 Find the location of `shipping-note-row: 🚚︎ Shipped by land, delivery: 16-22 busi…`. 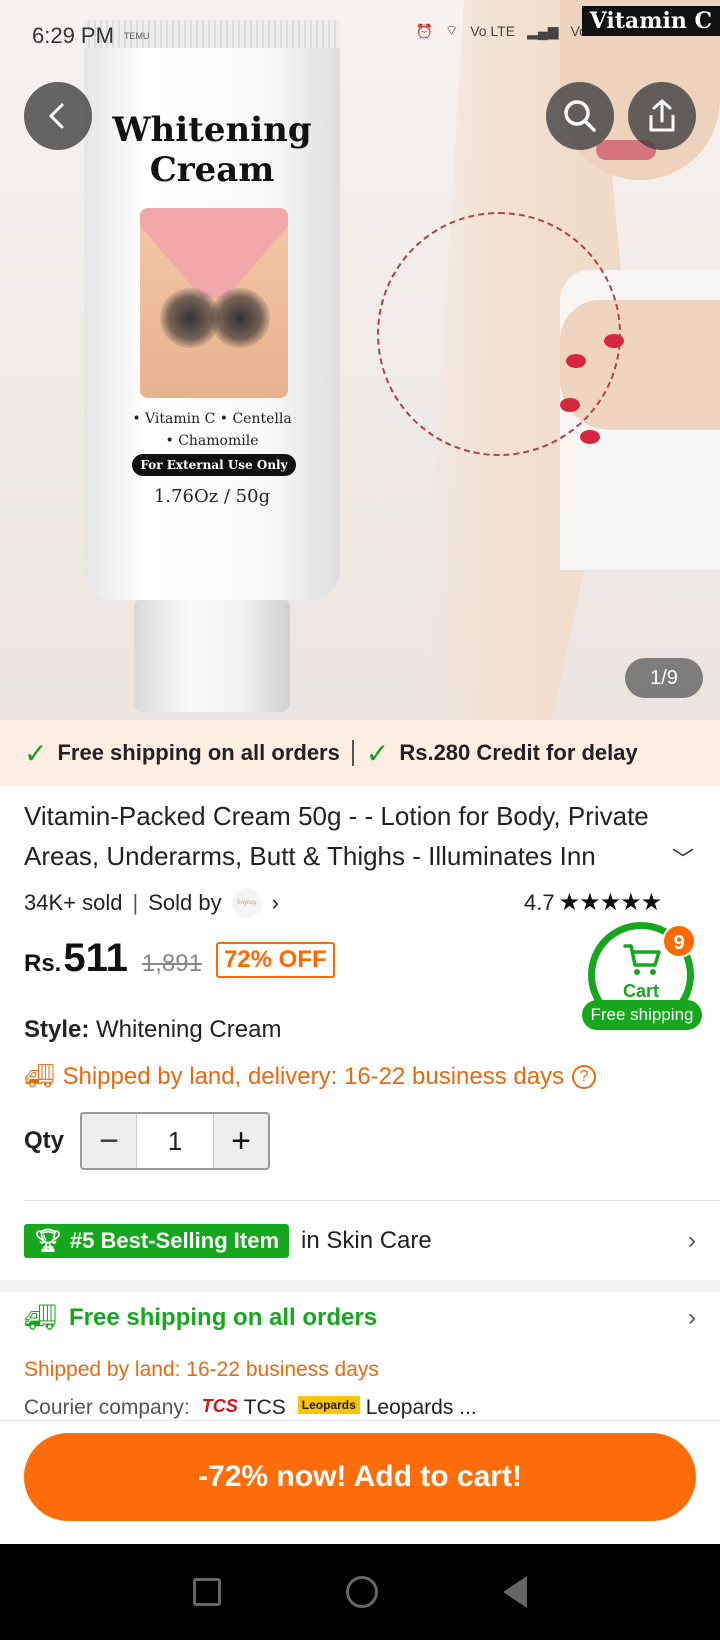

shipping-note-row: 🚚︎ Shipped by land, delivery: 16-22 busi… is located at coordinates (310, 1076).